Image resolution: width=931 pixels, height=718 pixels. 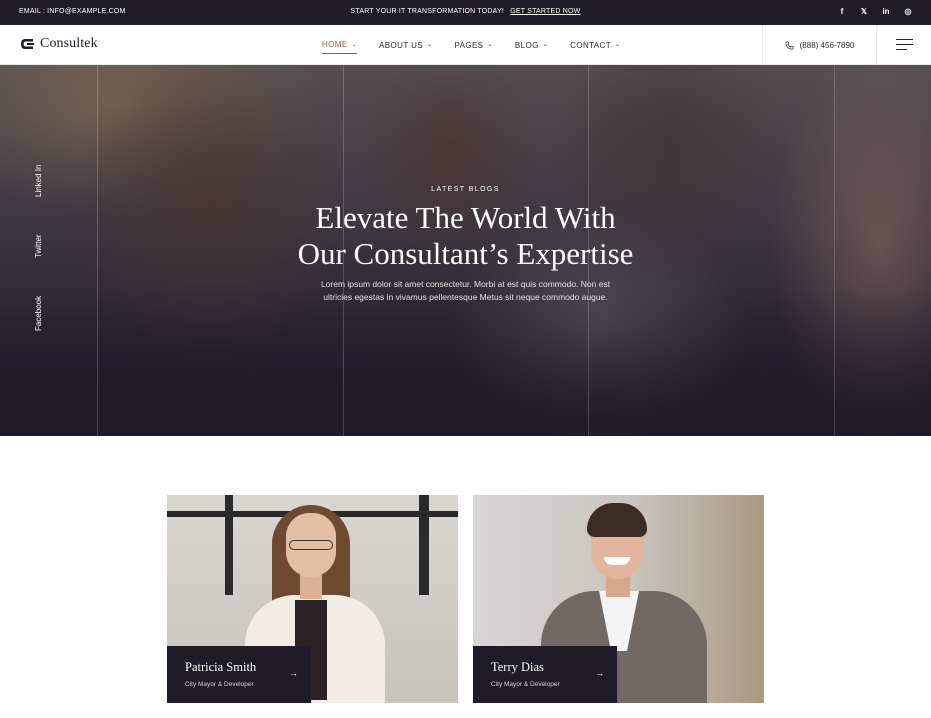 What do you see at coordinates (401, 45) in the screenshot?
I see `nav-about-label: ABOUT US` at bounding box center [401, 45].